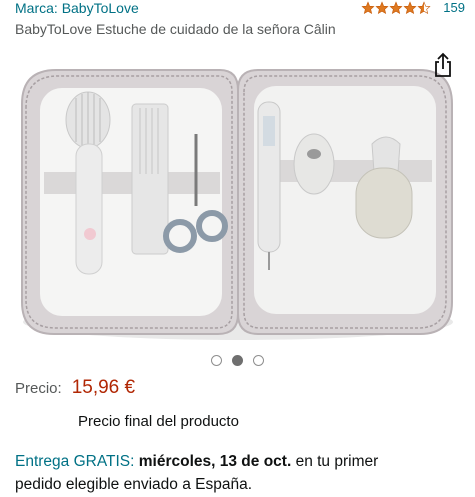 Image resolution: width=475 pixels, height=497 pixels. I want to click on brand-name: BabyToLove, so click(100, 8).